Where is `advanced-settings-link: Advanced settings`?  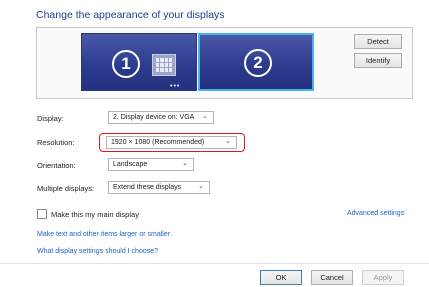
advanced-settings-link: Advanced settings is located at coordinates (375, 213).